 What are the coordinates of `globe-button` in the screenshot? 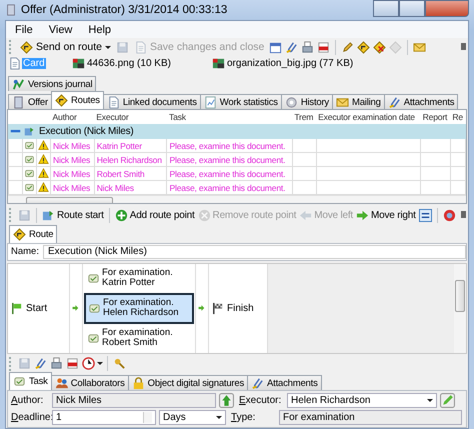 It's located at (449, 215).